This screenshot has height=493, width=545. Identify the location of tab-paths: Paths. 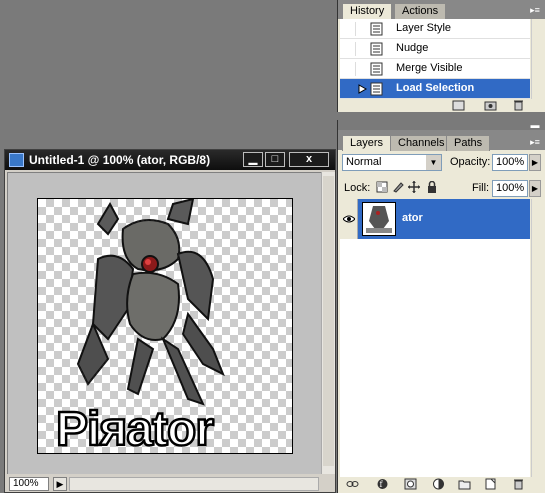
(468, 143).